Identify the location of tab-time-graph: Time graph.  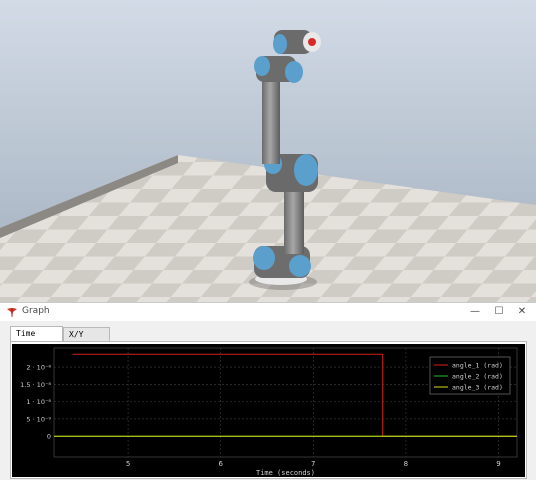
(36, 339).